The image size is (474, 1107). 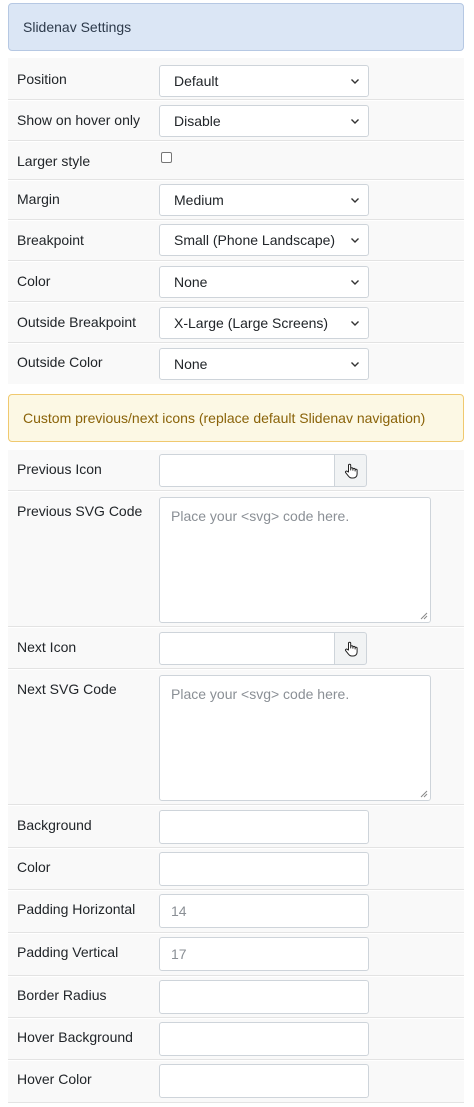 I want to click on larger-style-checkbox, so click(x=166, y=157).